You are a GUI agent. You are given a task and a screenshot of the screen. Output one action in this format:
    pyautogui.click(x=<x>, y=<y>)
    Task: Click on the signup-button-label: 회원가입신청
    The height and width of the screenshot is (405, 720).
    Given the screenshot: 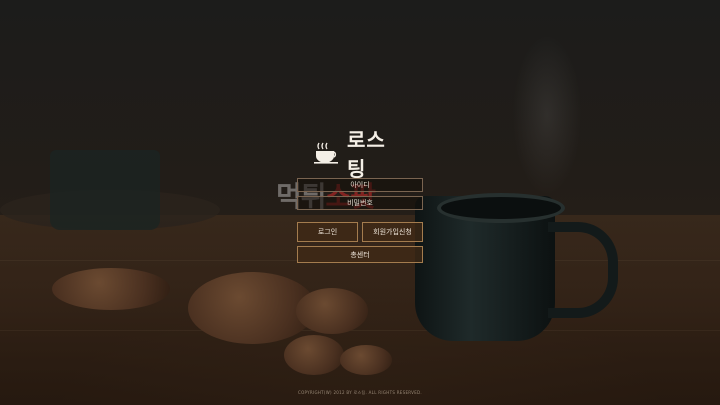 What is the action you would take?
    pyautogui.click(x=392, y=232)
    